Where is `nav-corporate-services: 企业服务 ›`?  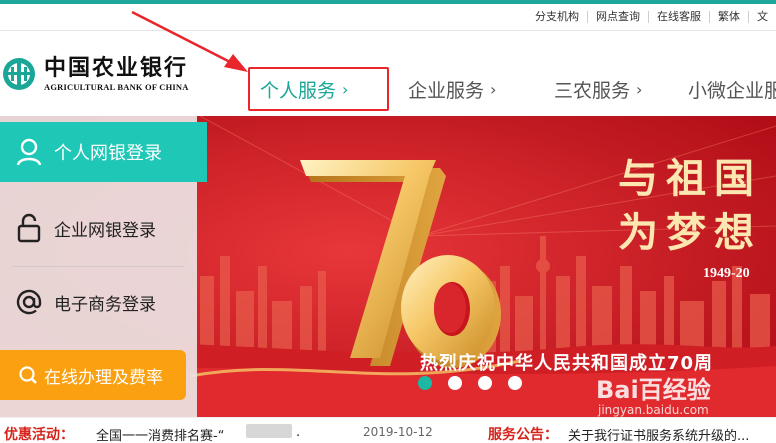 nav-corporate-services: 企业服务 › is located at coordinates (452, 89).